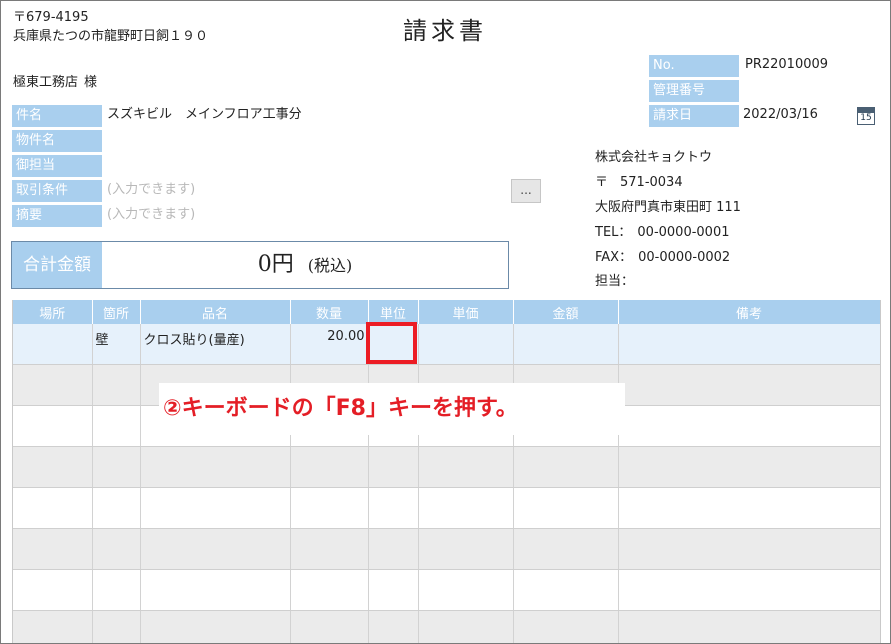  Describe the element at coordinates (694, 66) in the screenshot. I see `no-label: No.` at that location.